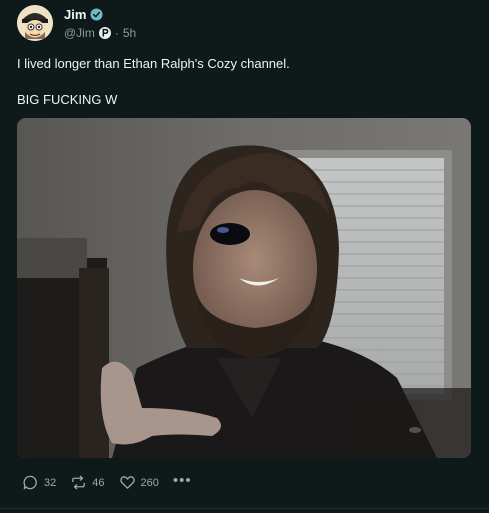  I want to click on avatar, so click(35, 23).